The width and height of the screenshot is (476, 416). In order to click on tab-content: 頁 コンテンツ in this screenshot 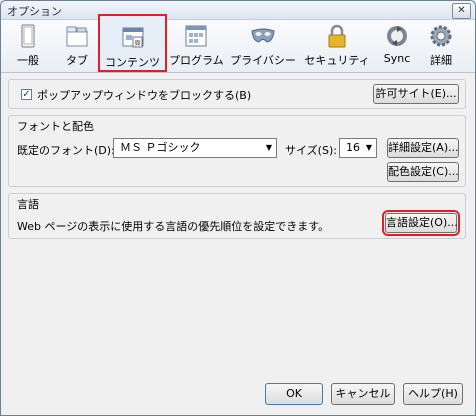, I will do `click(132, 43)`.